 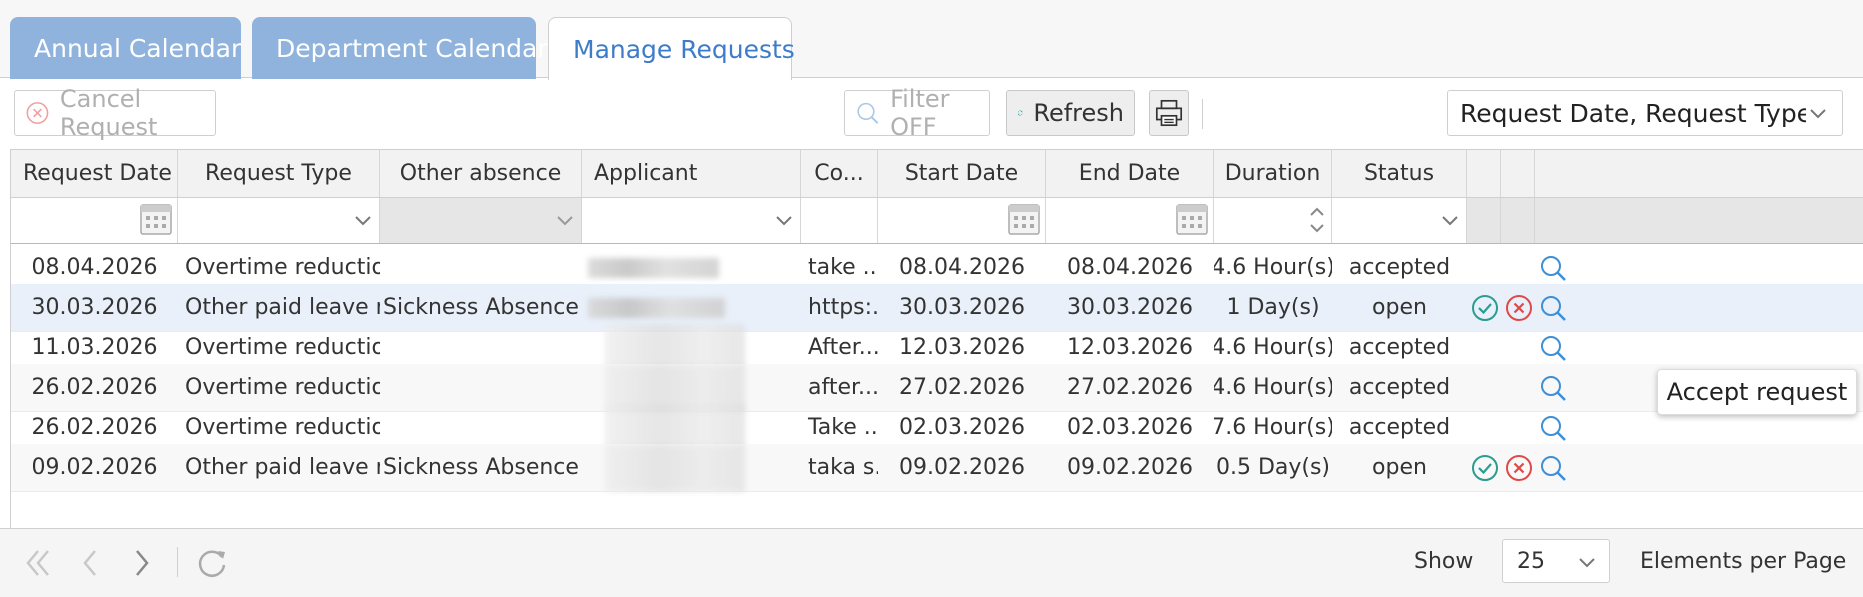 I want to click on refresh-button: Refresh, so click(x=1070, y=113).